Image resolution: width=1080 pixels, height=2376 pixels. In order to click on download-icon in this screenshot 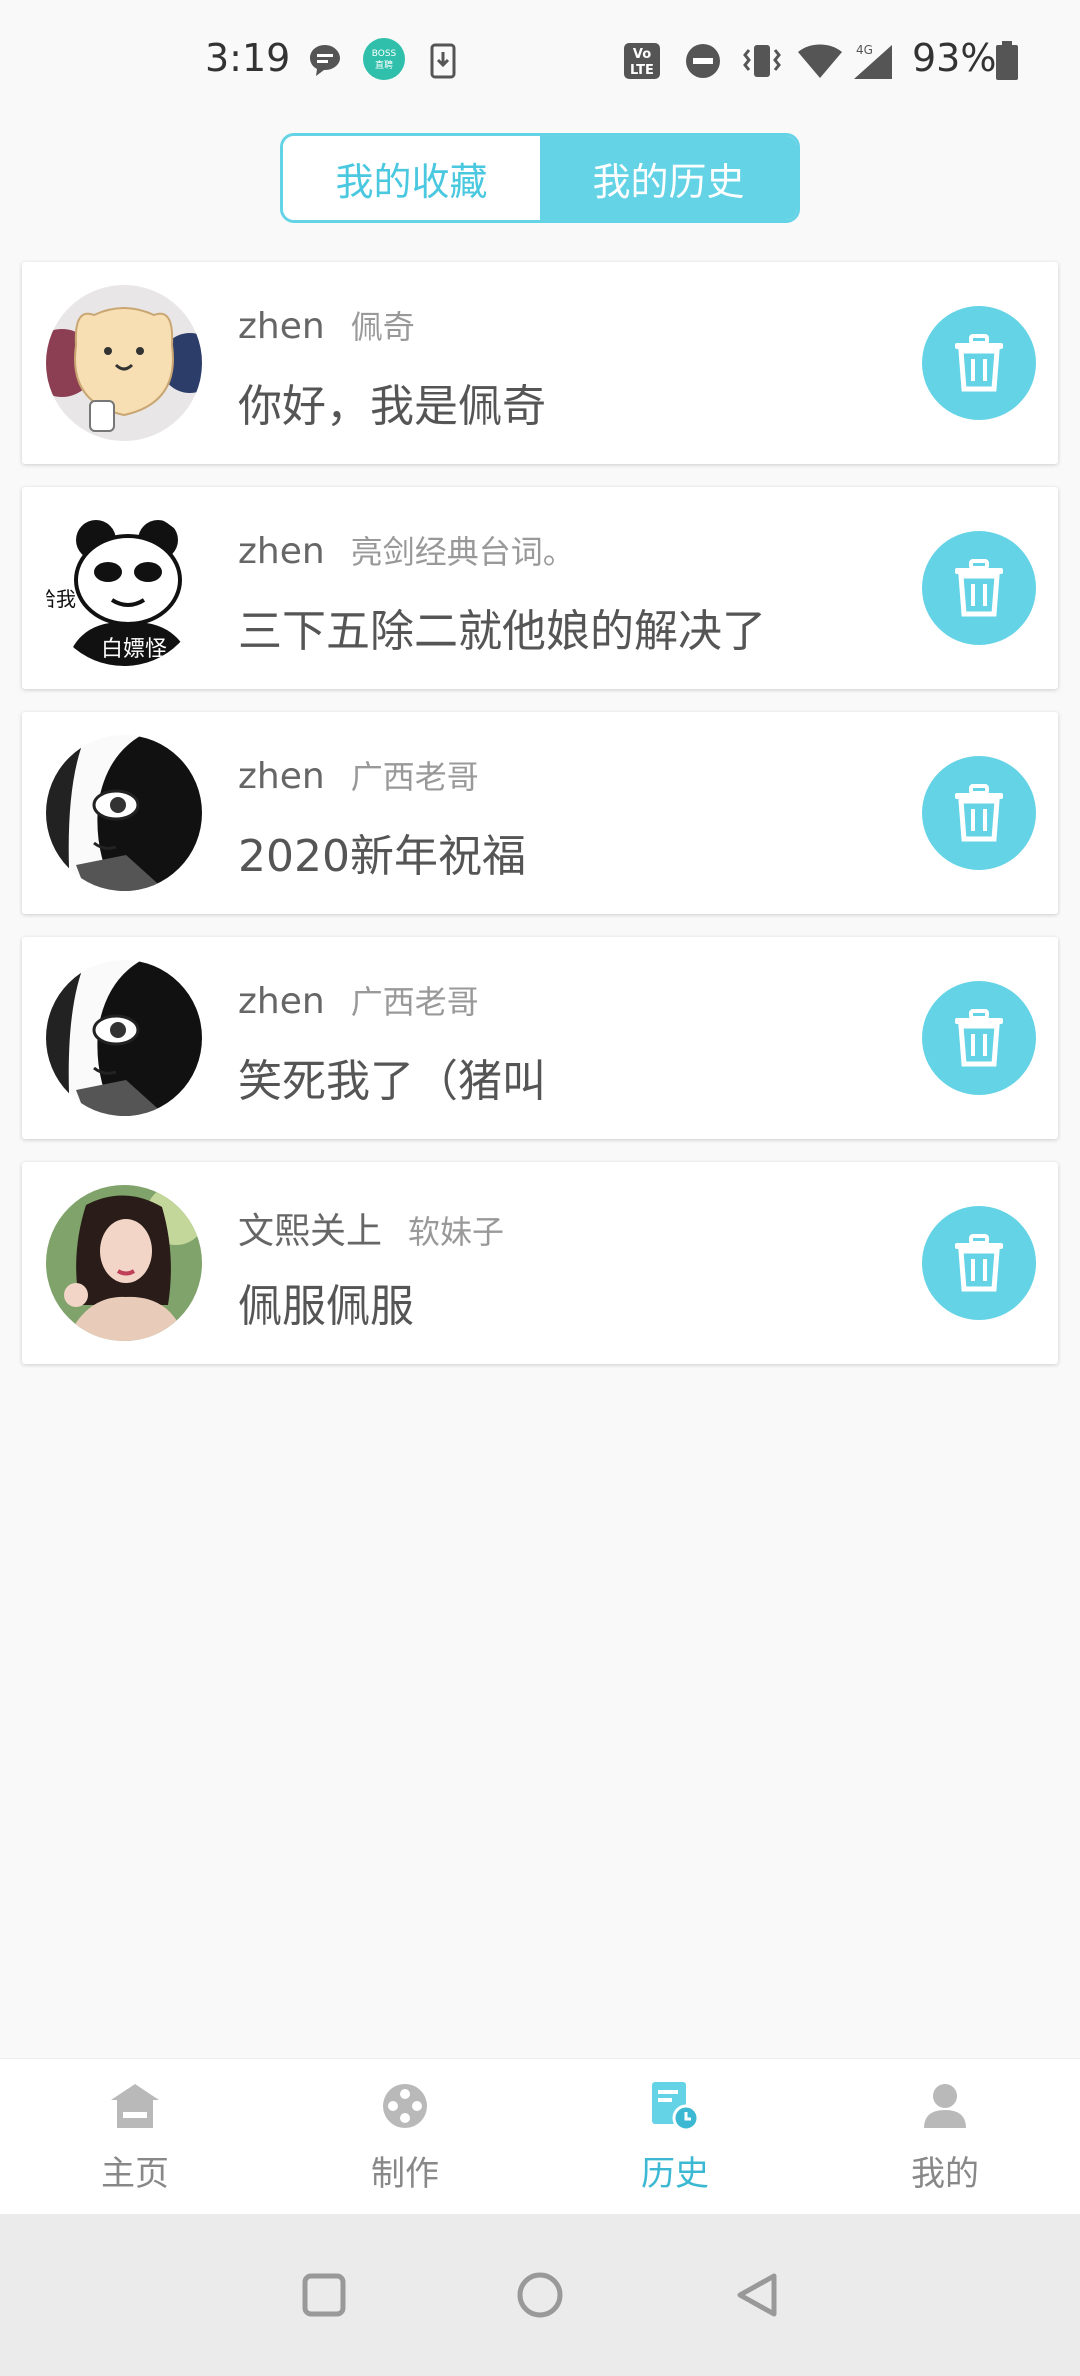, I will do `click(443, 61)`.